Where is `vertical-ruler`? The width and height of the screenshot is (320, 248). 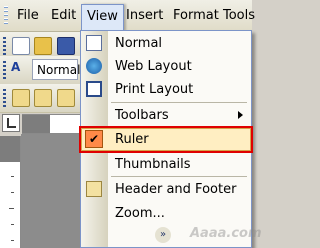 vertical-ruler is located at coordinates (10, 192).